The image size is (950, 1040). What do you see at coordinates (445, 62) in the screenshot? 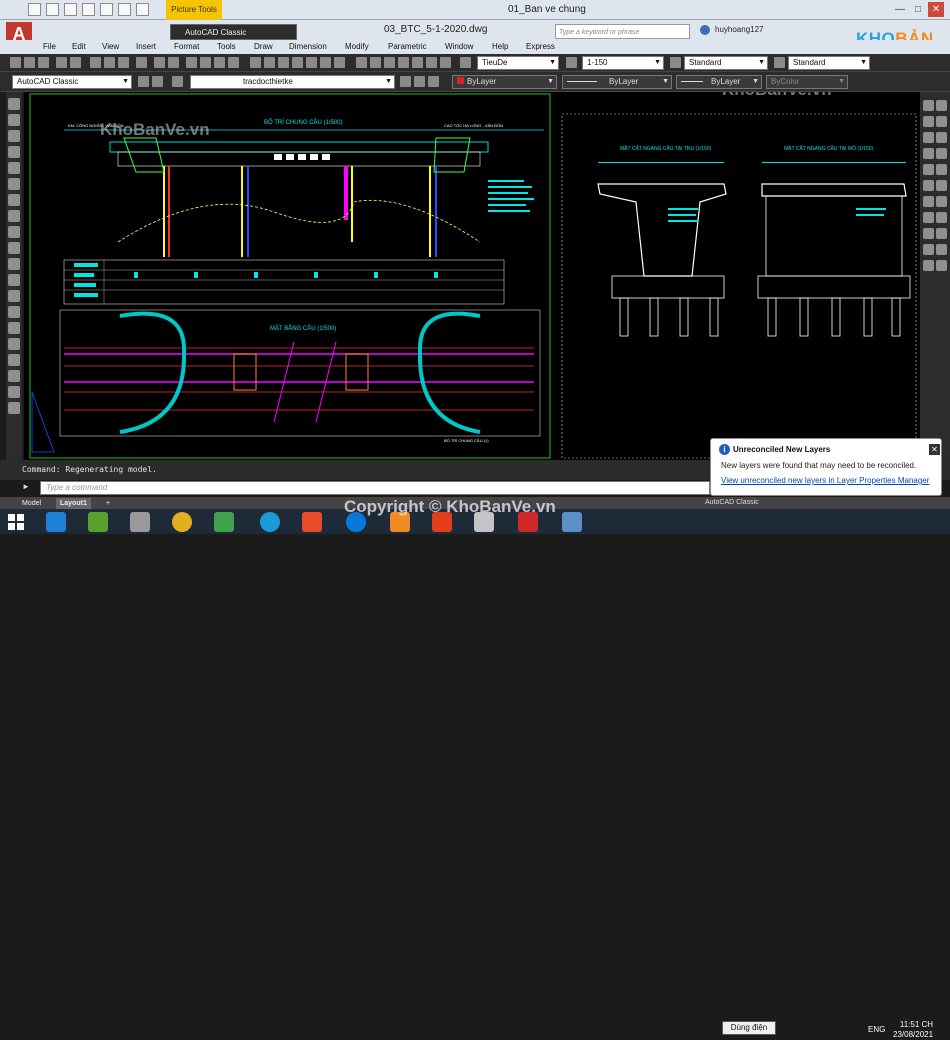
I see `leader-icon` at bounding box center [445, 62].